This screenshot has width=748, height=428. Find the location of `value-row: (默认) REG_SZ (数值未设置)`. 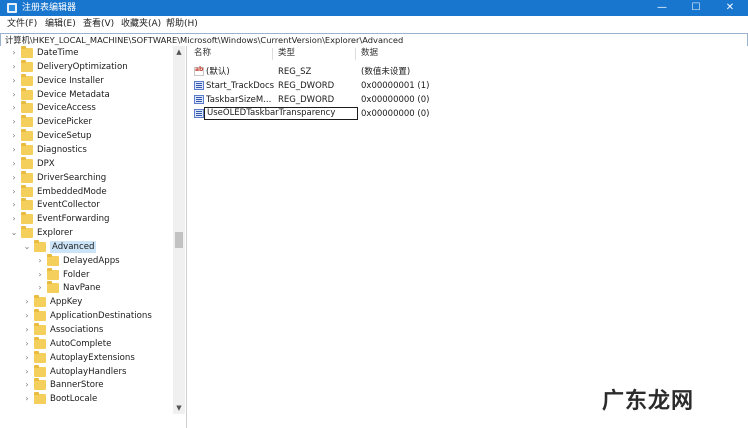

value-row: (默认) REG_SZ (数值未设置) is located at coordinates (467, 72).